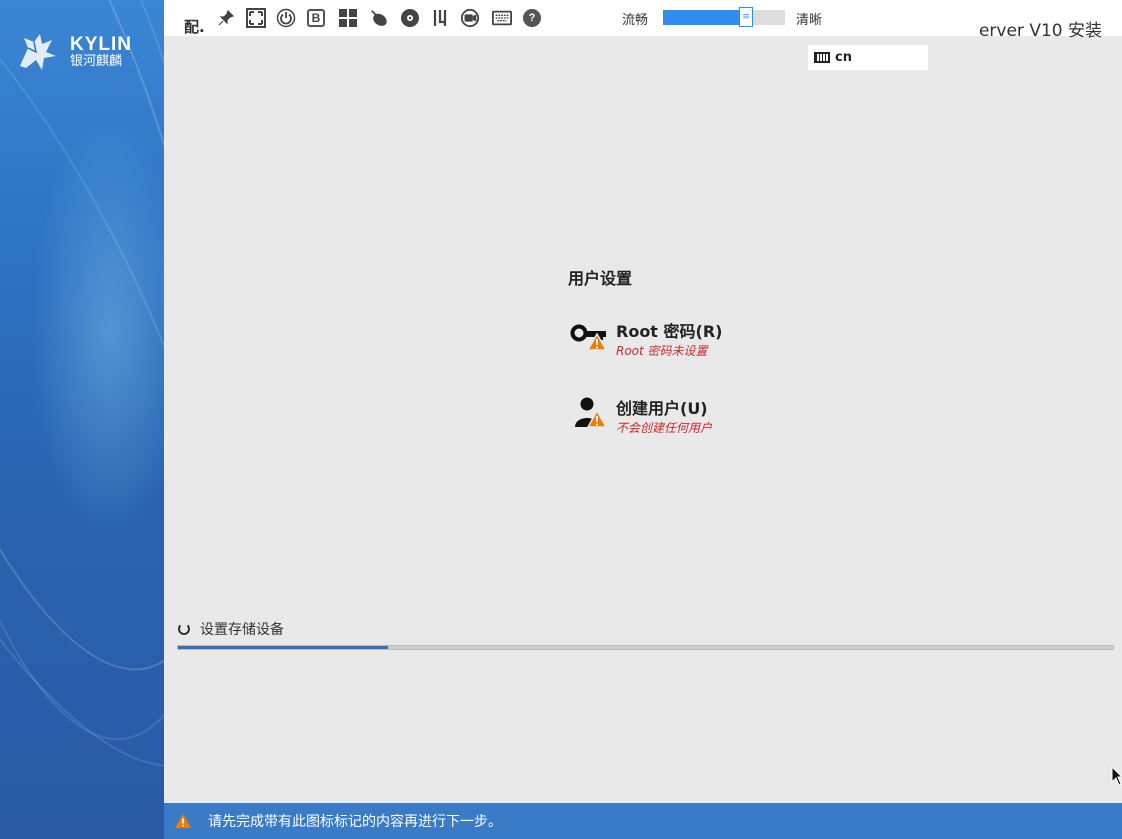 This screenshot has width=1122, height=839. What do you see at coordinates (38, 52) in the screenshot?
I see `kylin-logo-mark-icon` at bounding box center [38, 52].